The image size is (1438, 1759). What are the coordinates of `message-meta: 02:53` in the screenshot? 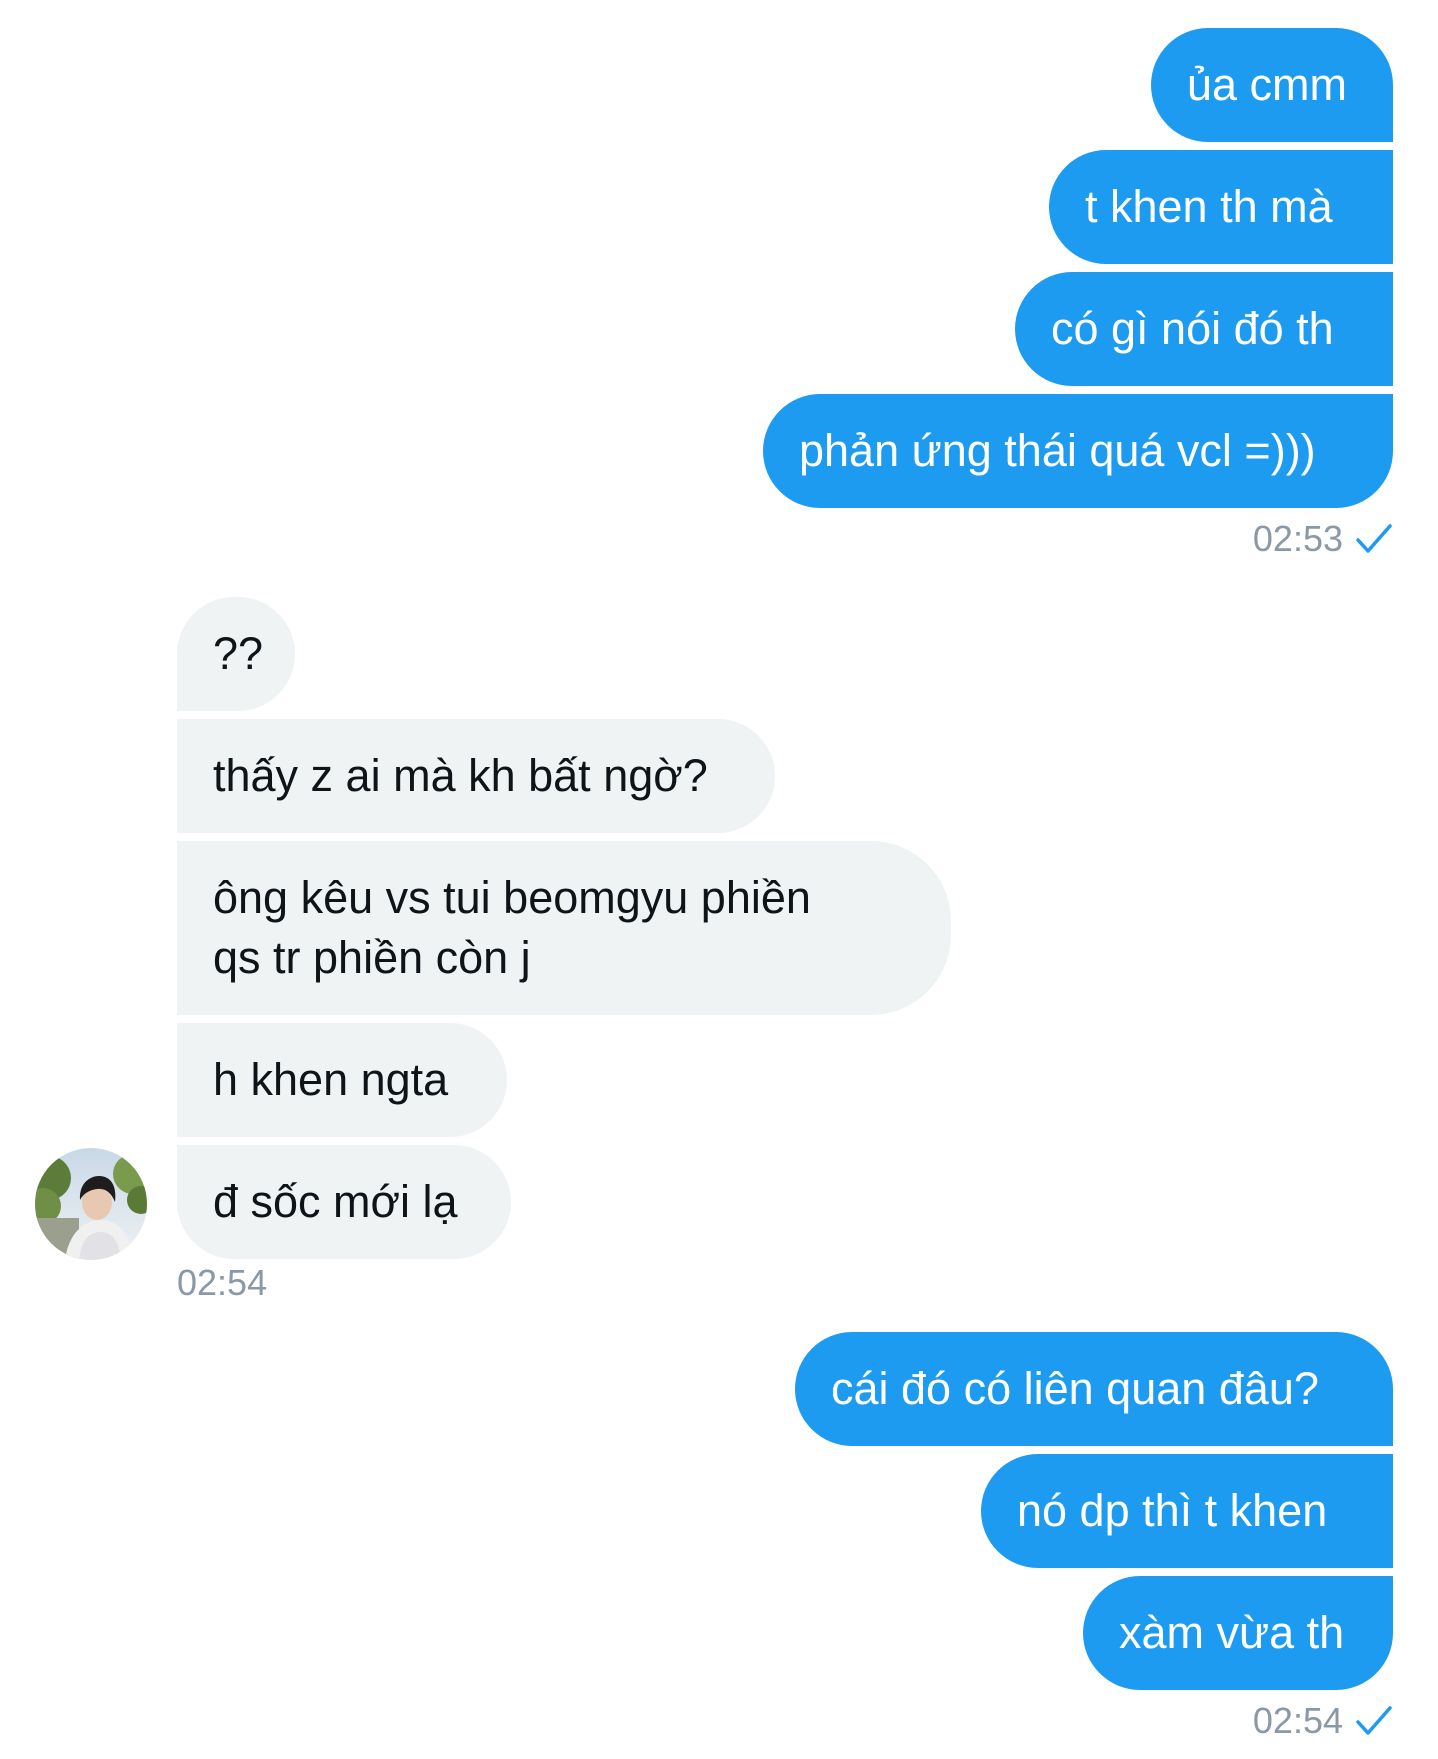 It's located at (1323, 539).